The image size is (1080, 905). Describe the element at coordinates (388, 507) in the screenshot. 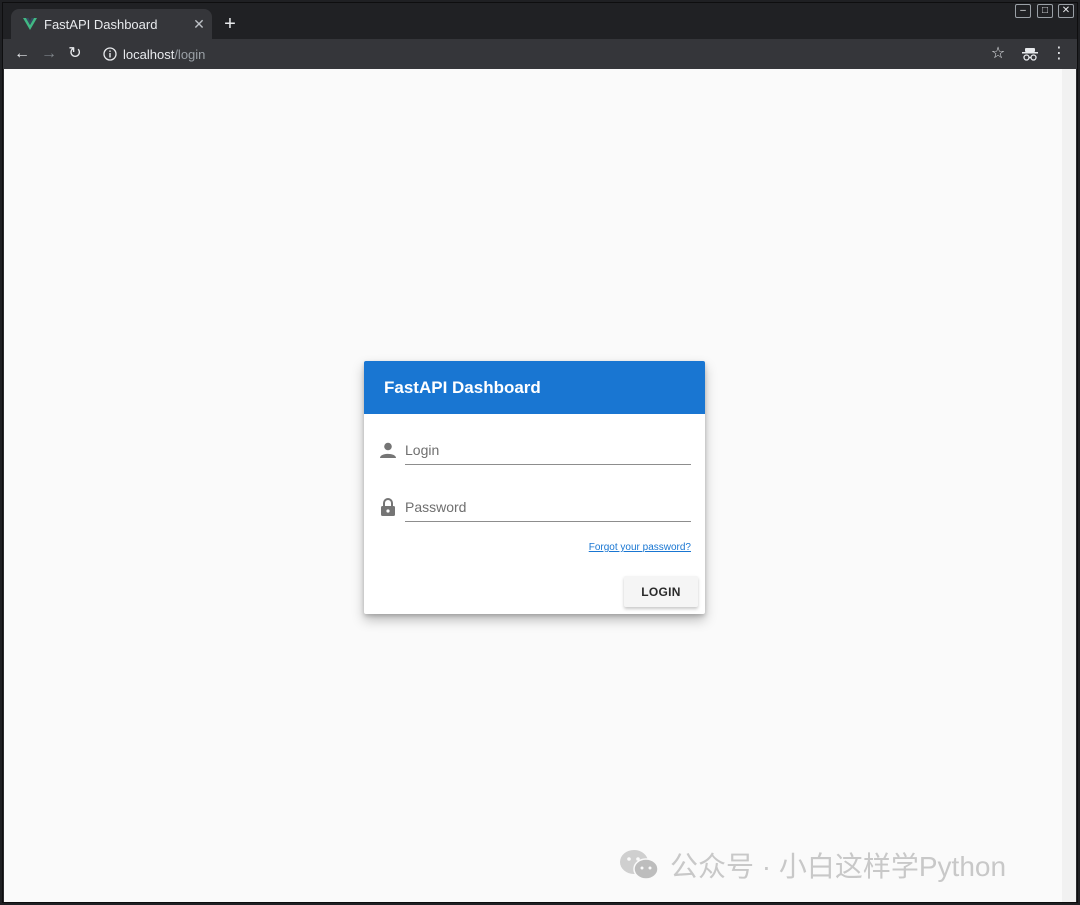

I see `lock-icon` at that location.